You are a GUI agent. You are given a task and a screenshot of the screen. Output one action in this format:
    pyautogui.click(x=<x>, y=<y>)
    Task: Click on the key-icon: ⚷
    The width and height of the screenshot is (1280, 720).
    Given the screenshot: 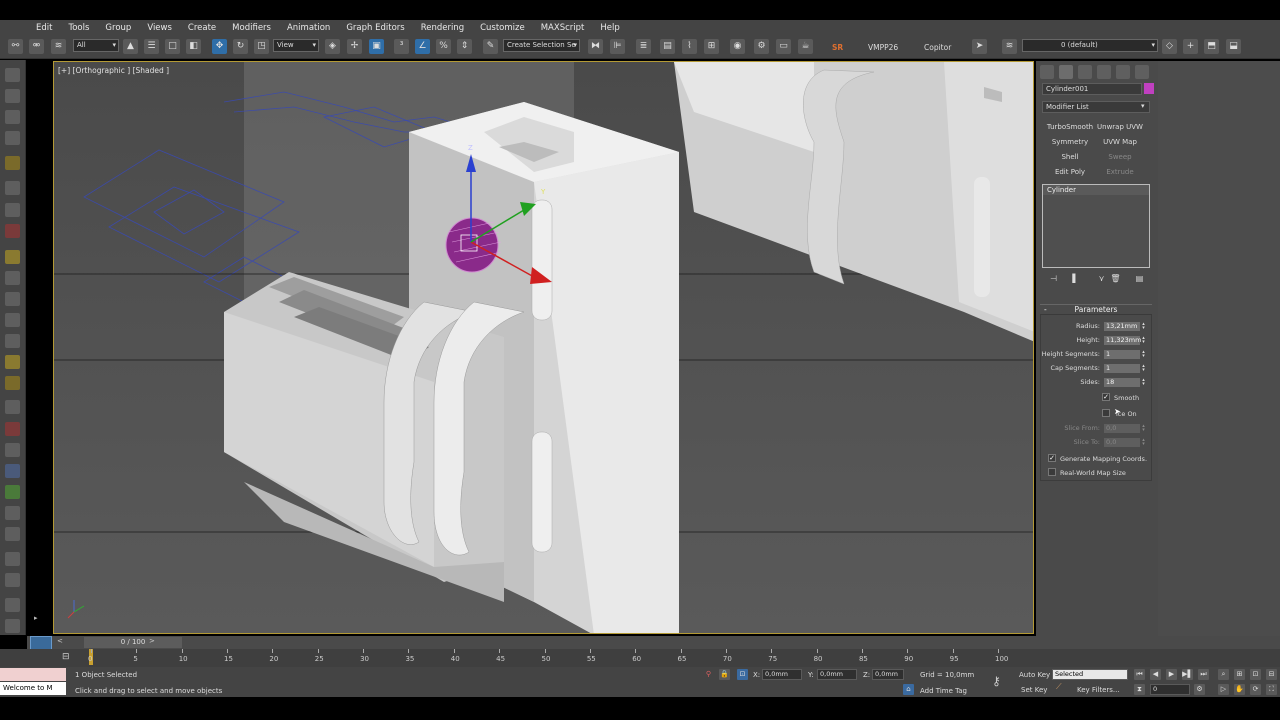 What is the action you would take?
    pyautogui.click(x=1001, y=681)
    